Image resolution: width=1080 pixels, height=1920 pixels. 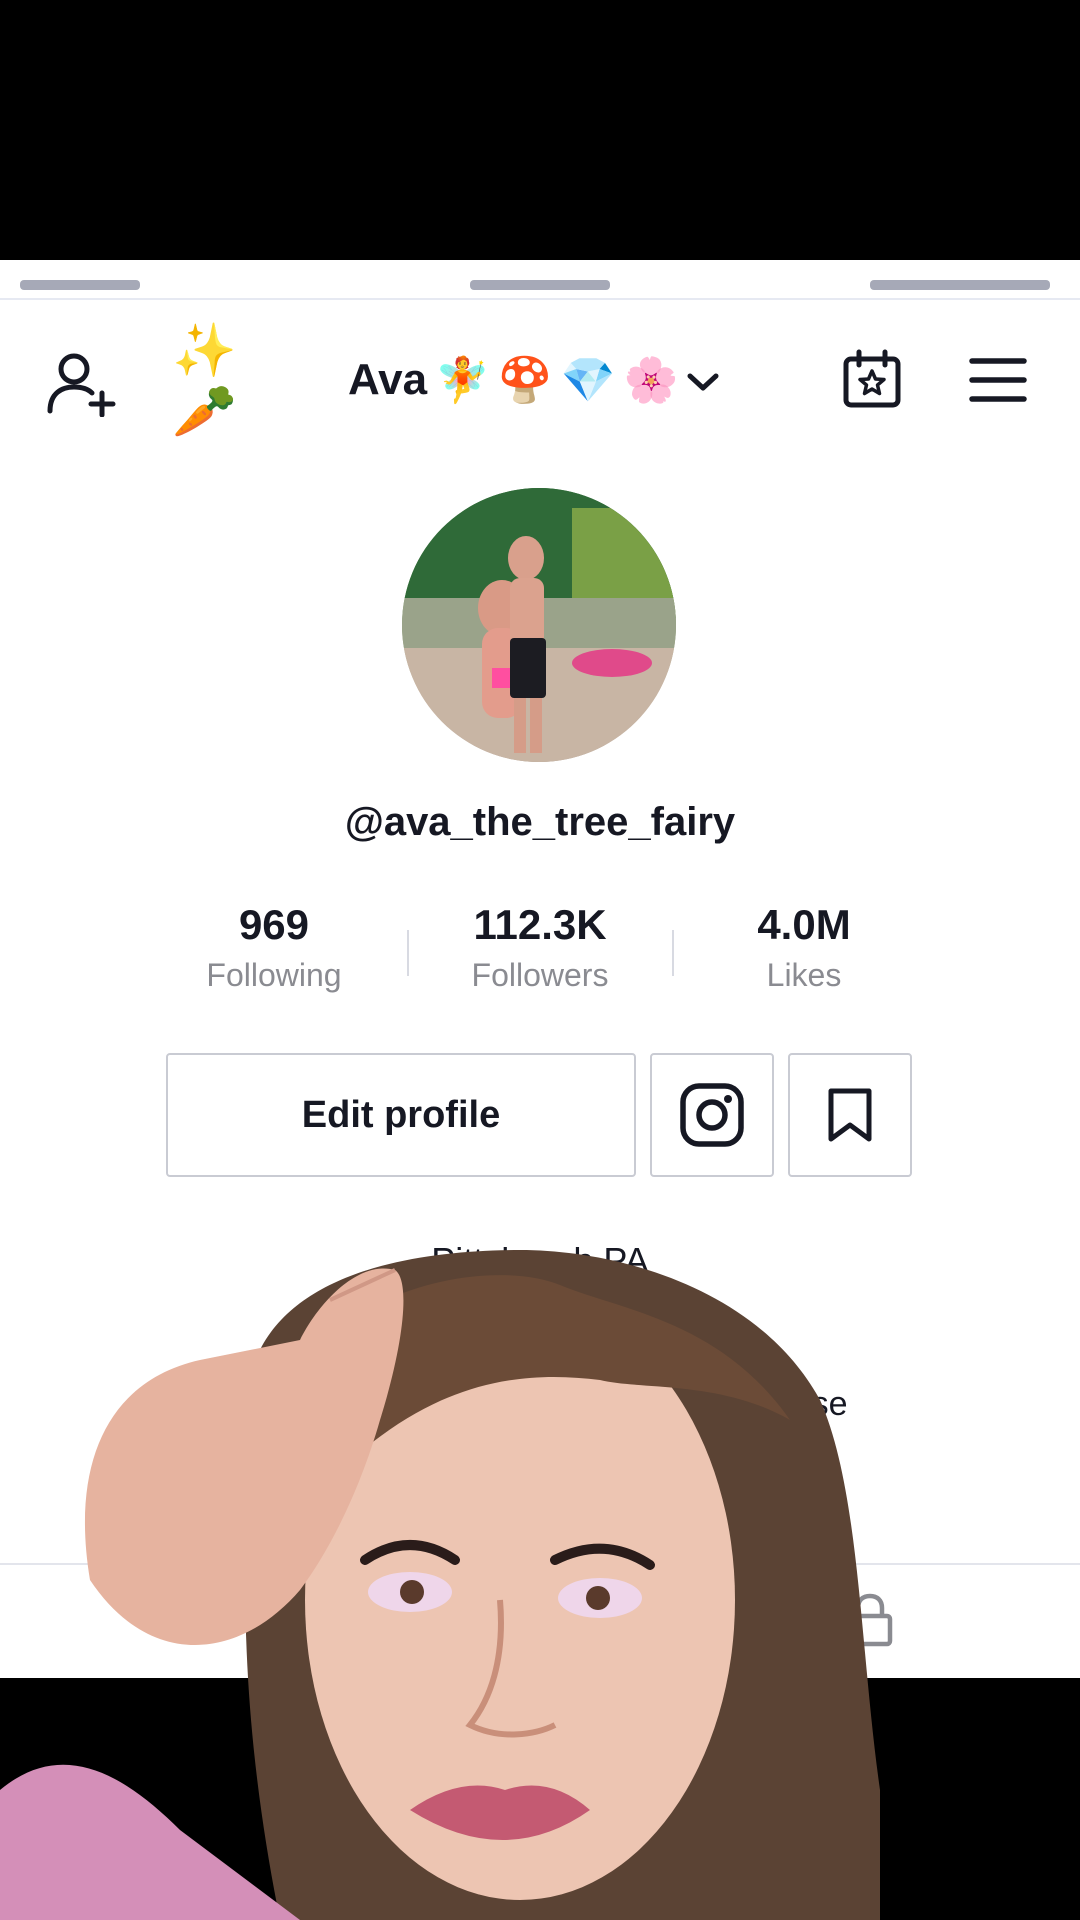 I want to click on lock-icon, so click(x=870, y=1622).